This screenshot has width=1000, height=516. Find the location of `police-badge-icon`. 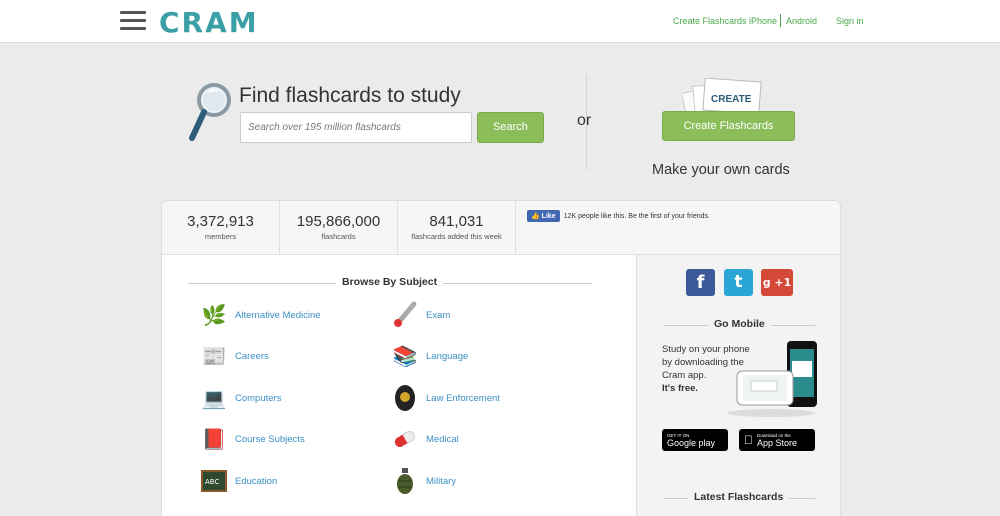

police-badge-icon is located at coordinates (405, 398).